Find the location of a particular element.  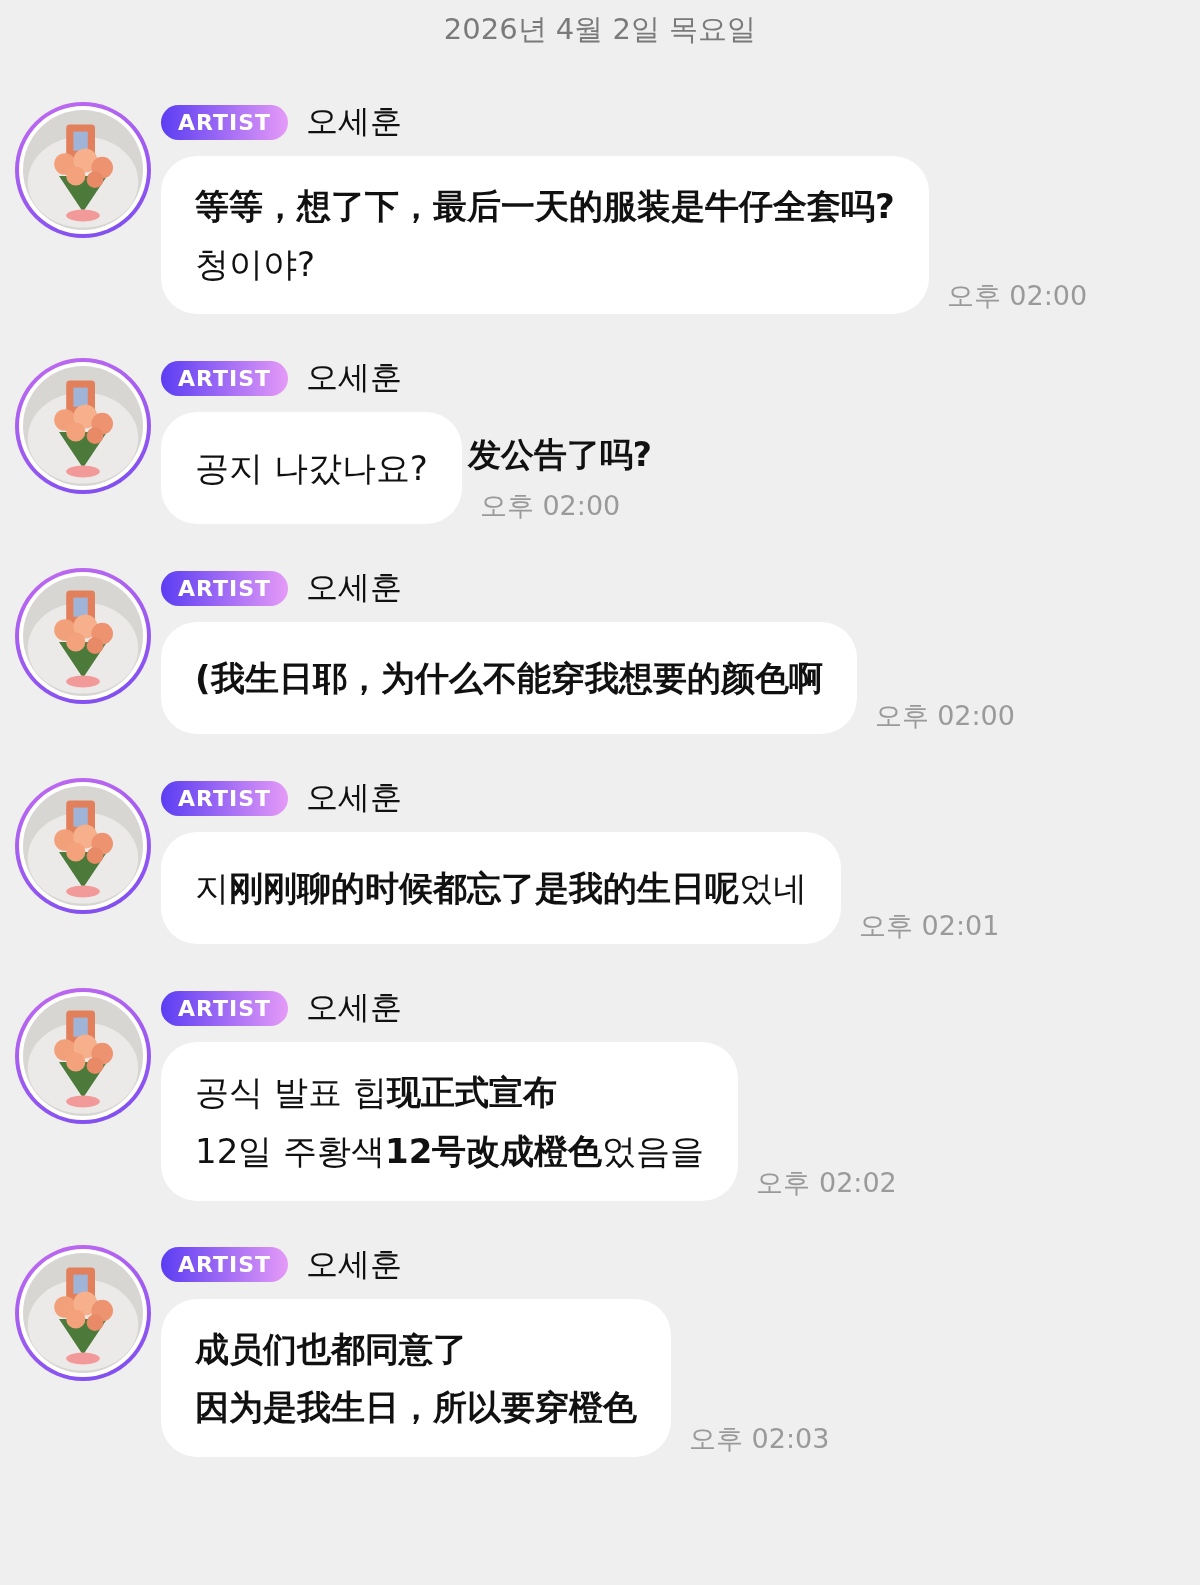

translation-text: 成员们也都同意了 is located at coordinates (331, 1348).